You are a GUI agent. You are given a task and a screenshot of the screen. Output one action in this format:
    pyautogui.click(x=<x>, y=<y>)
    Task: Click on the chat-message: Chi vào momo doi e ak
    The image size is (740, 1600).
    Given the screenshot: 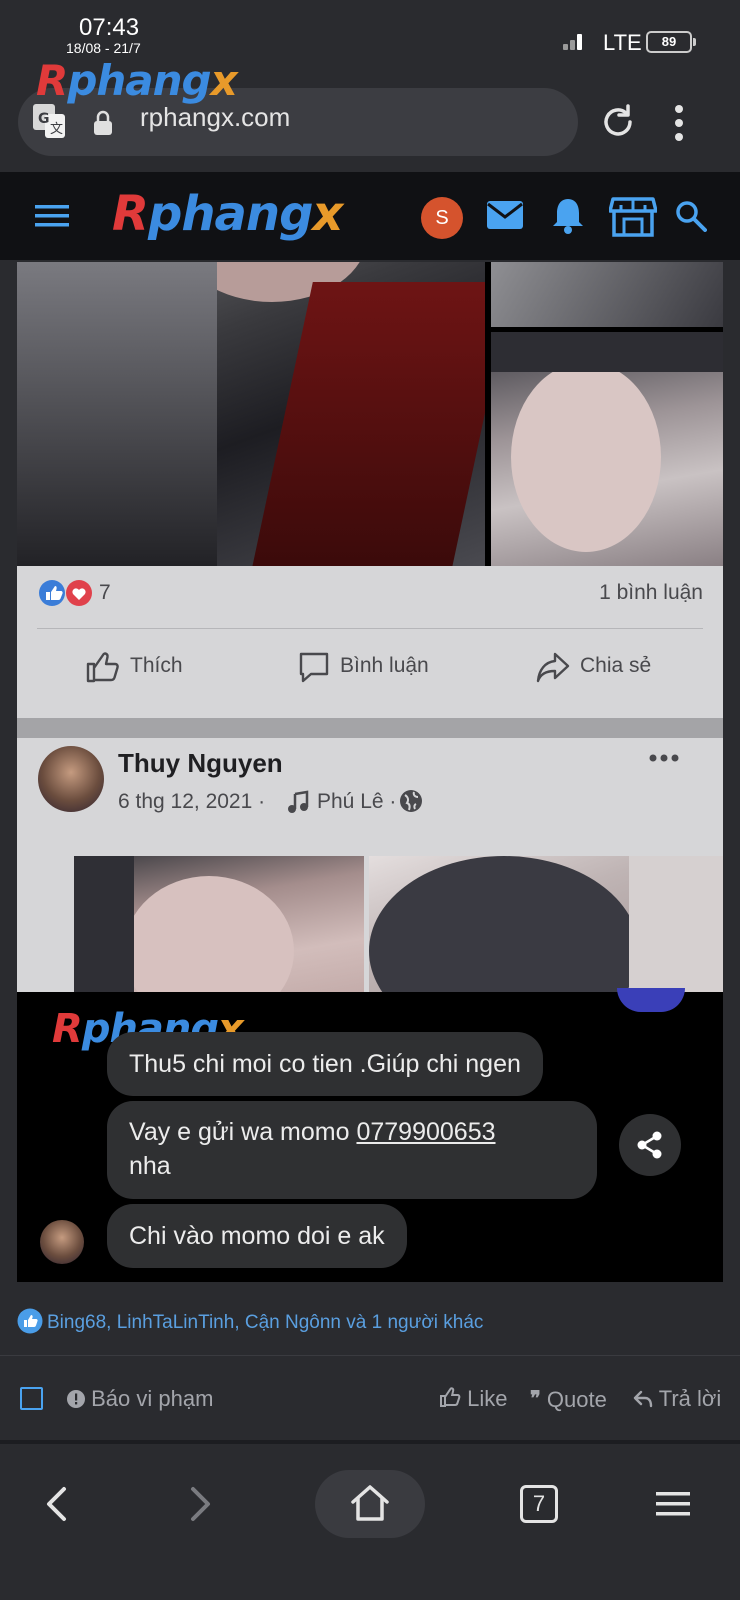 What is the action you would take?
    pyautogui.click(x=257, y=1236)
    